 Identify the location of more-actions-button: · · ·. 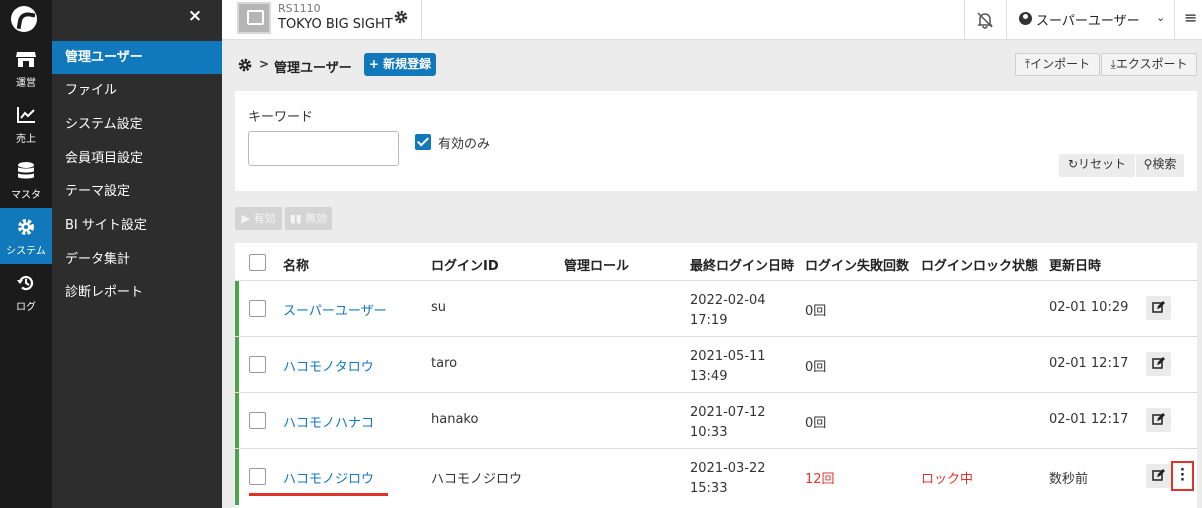
(1182, 476).